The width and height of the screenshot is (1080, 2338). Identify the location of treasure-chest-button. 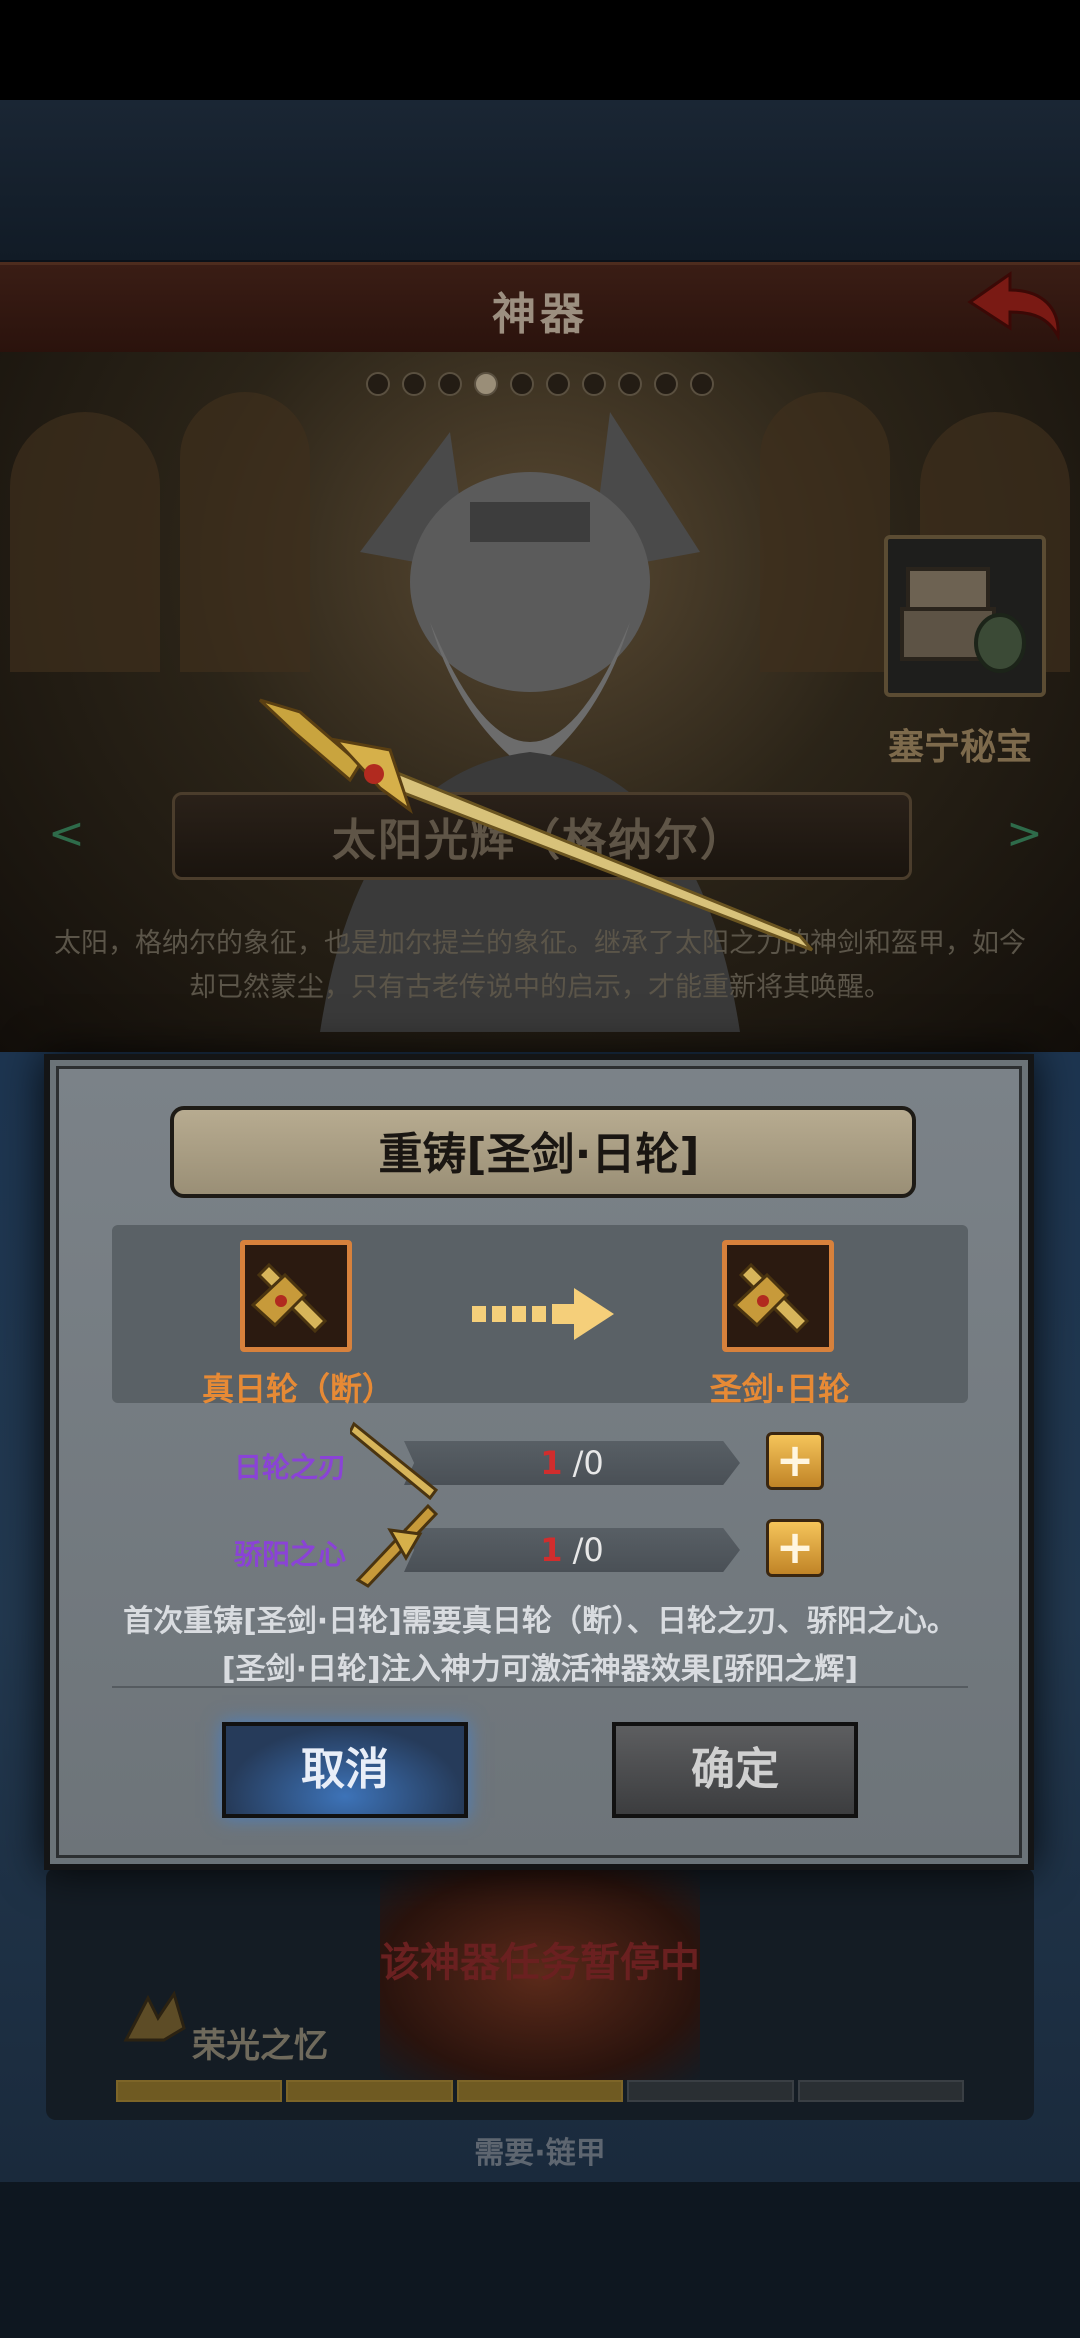
(965, 616).